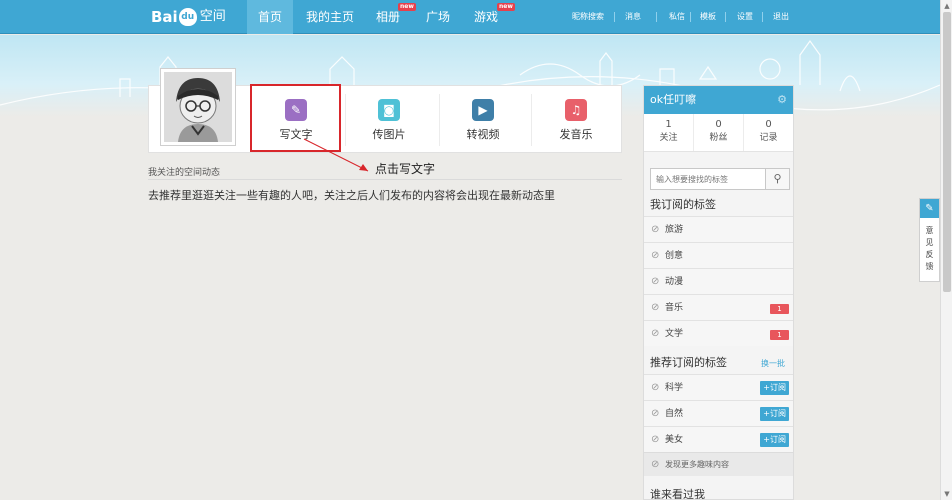 This screenshot has width=952, height=500. Describe the element at coordinates (781, 17) in the screenshot. I see `logout-link: 退出` at that location.